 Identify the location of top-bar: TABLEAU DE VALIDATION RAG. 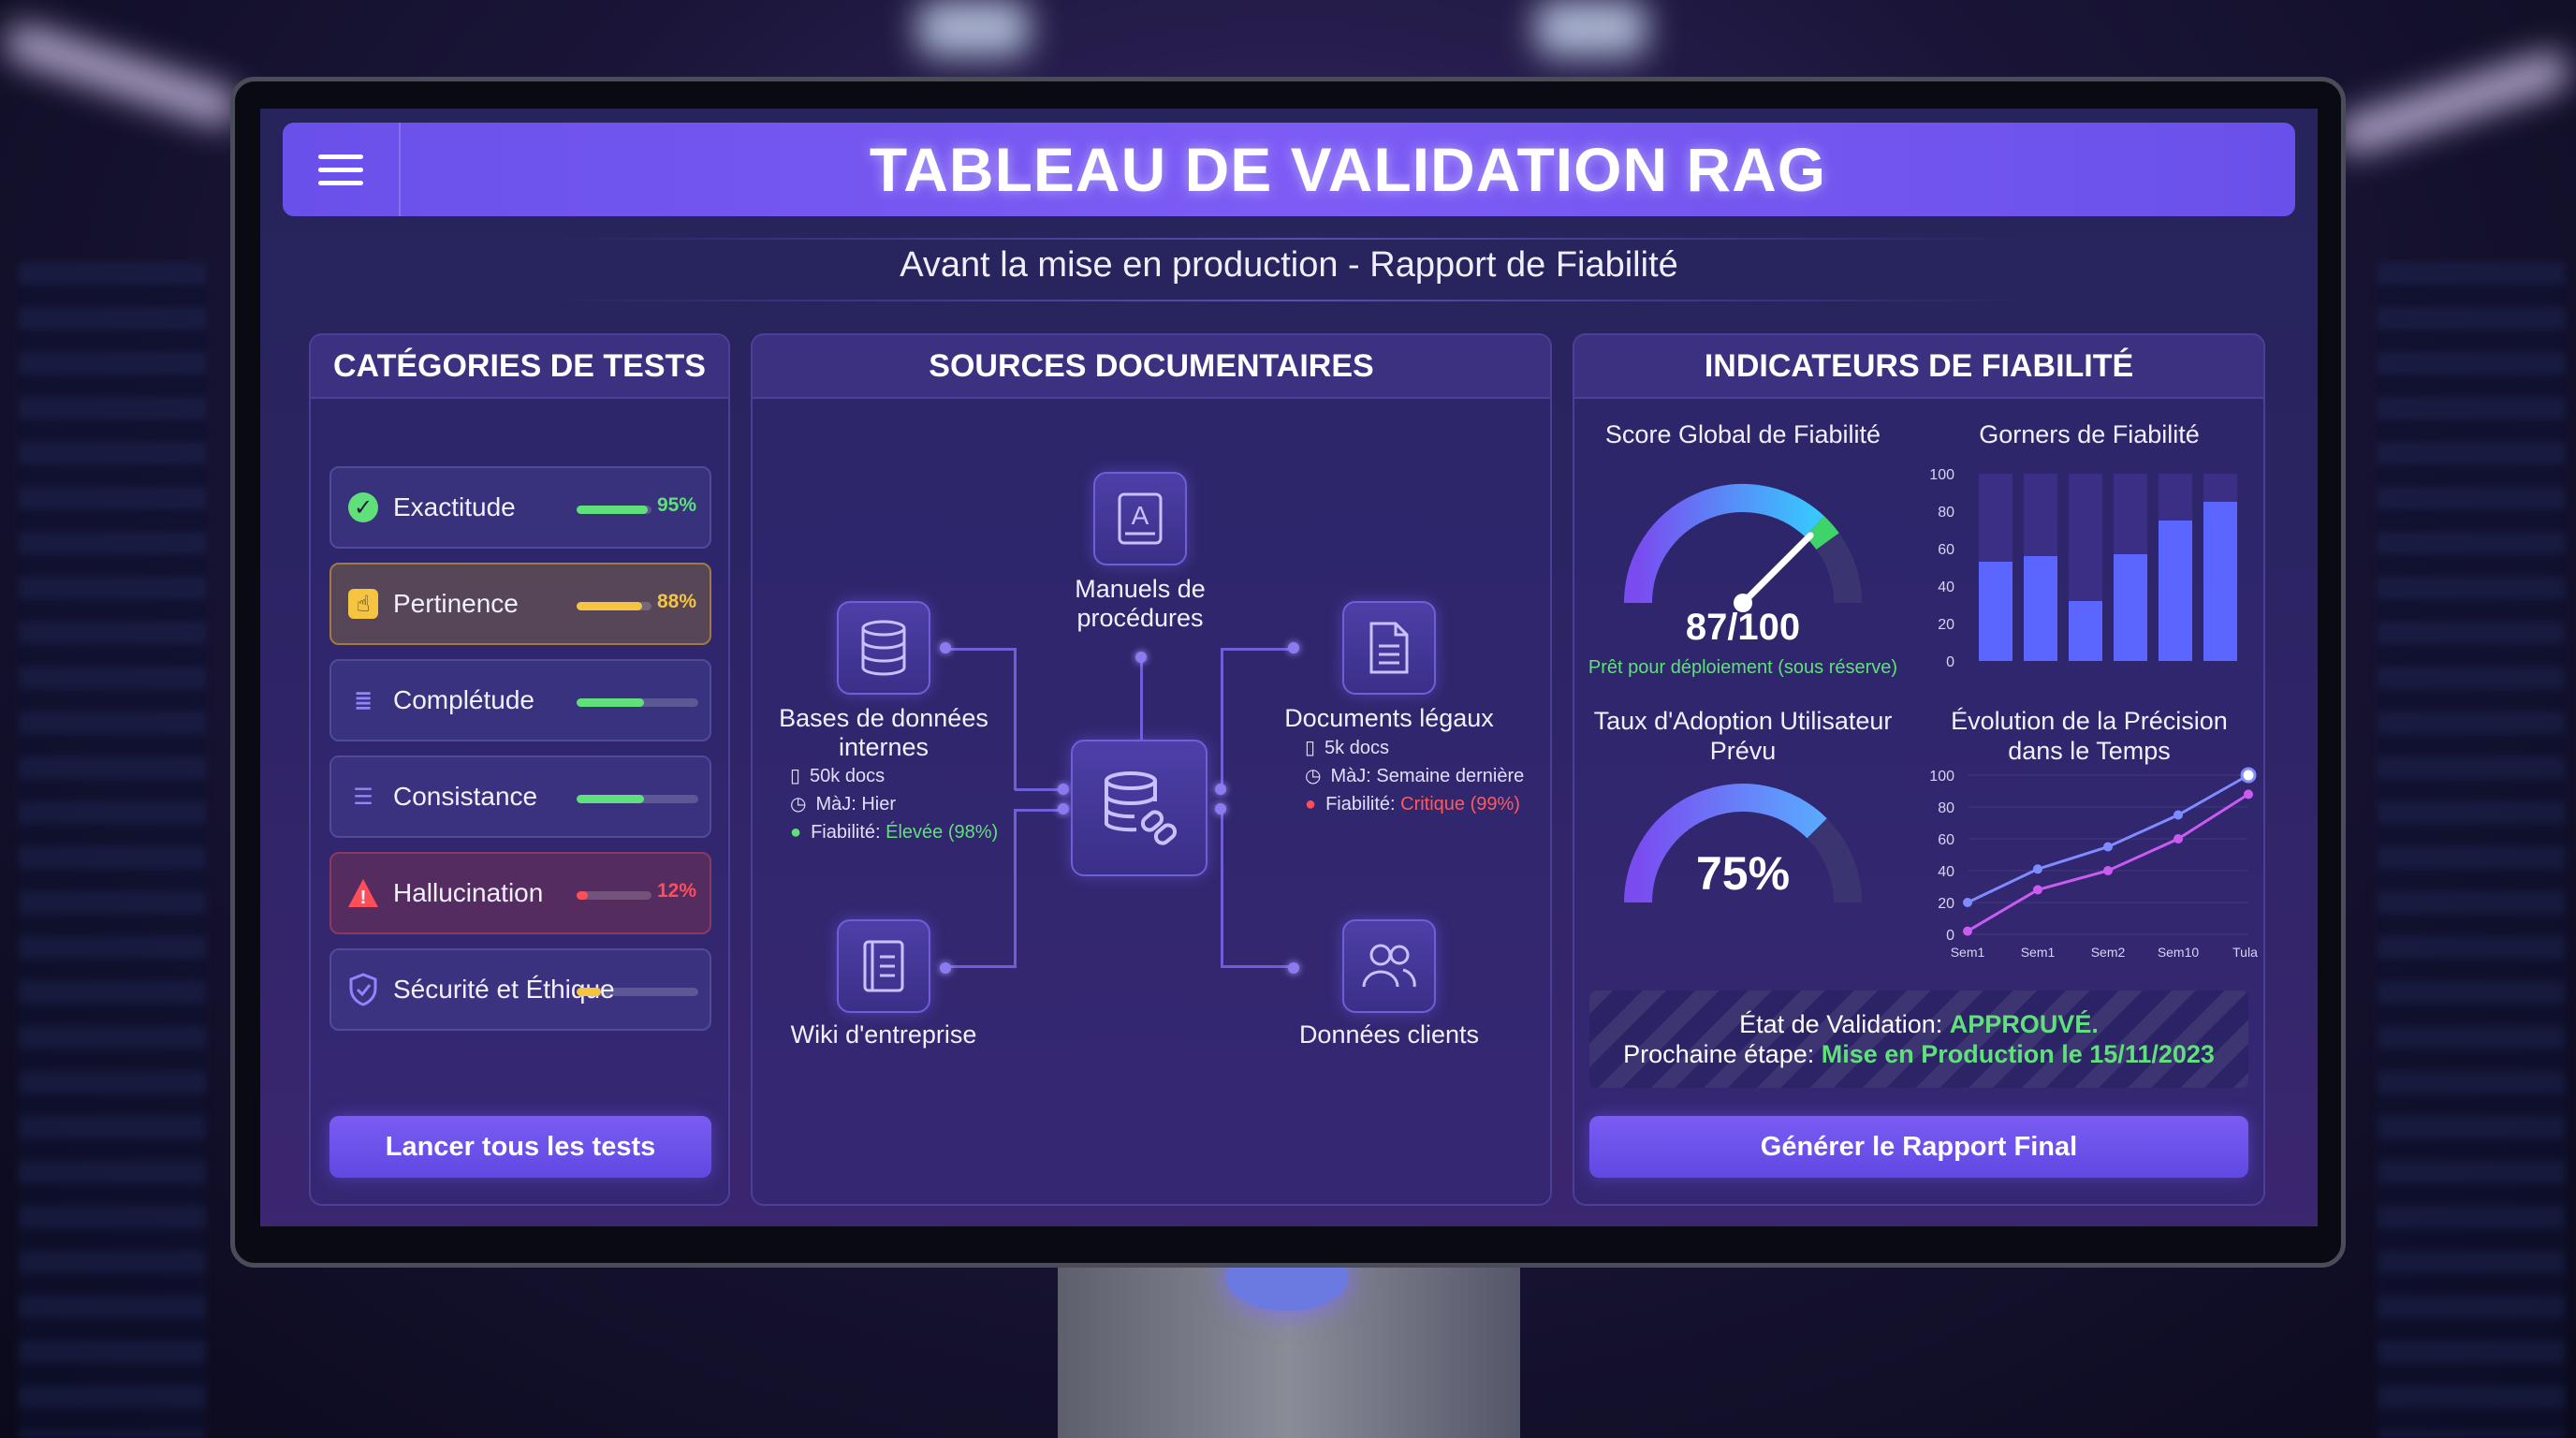
(1289, 169).